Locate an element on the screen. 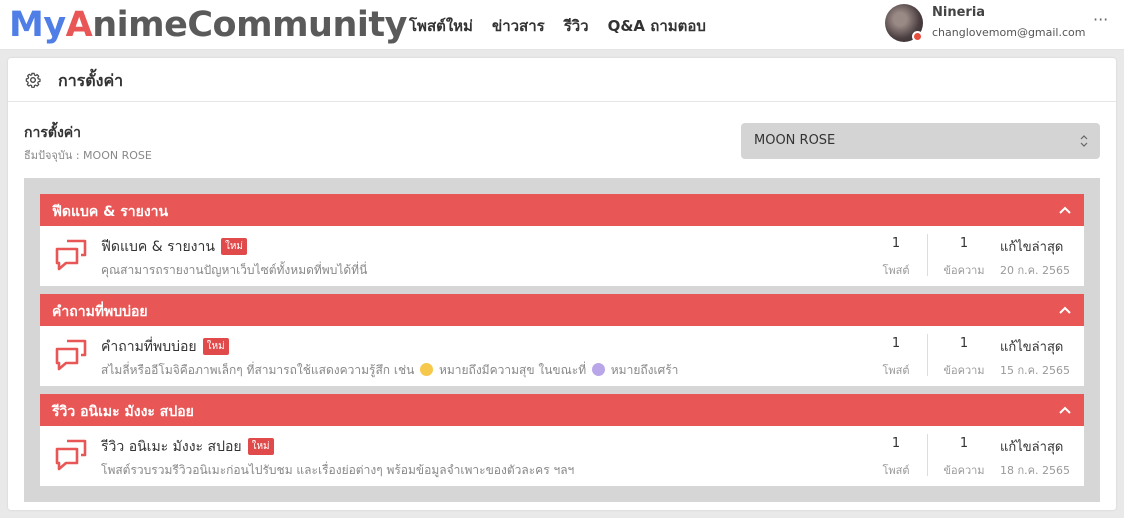 This screenshot has width=1124, height=518. nav-new-posts: โพสต์ใหม่ is located at coordinates (441, 26).